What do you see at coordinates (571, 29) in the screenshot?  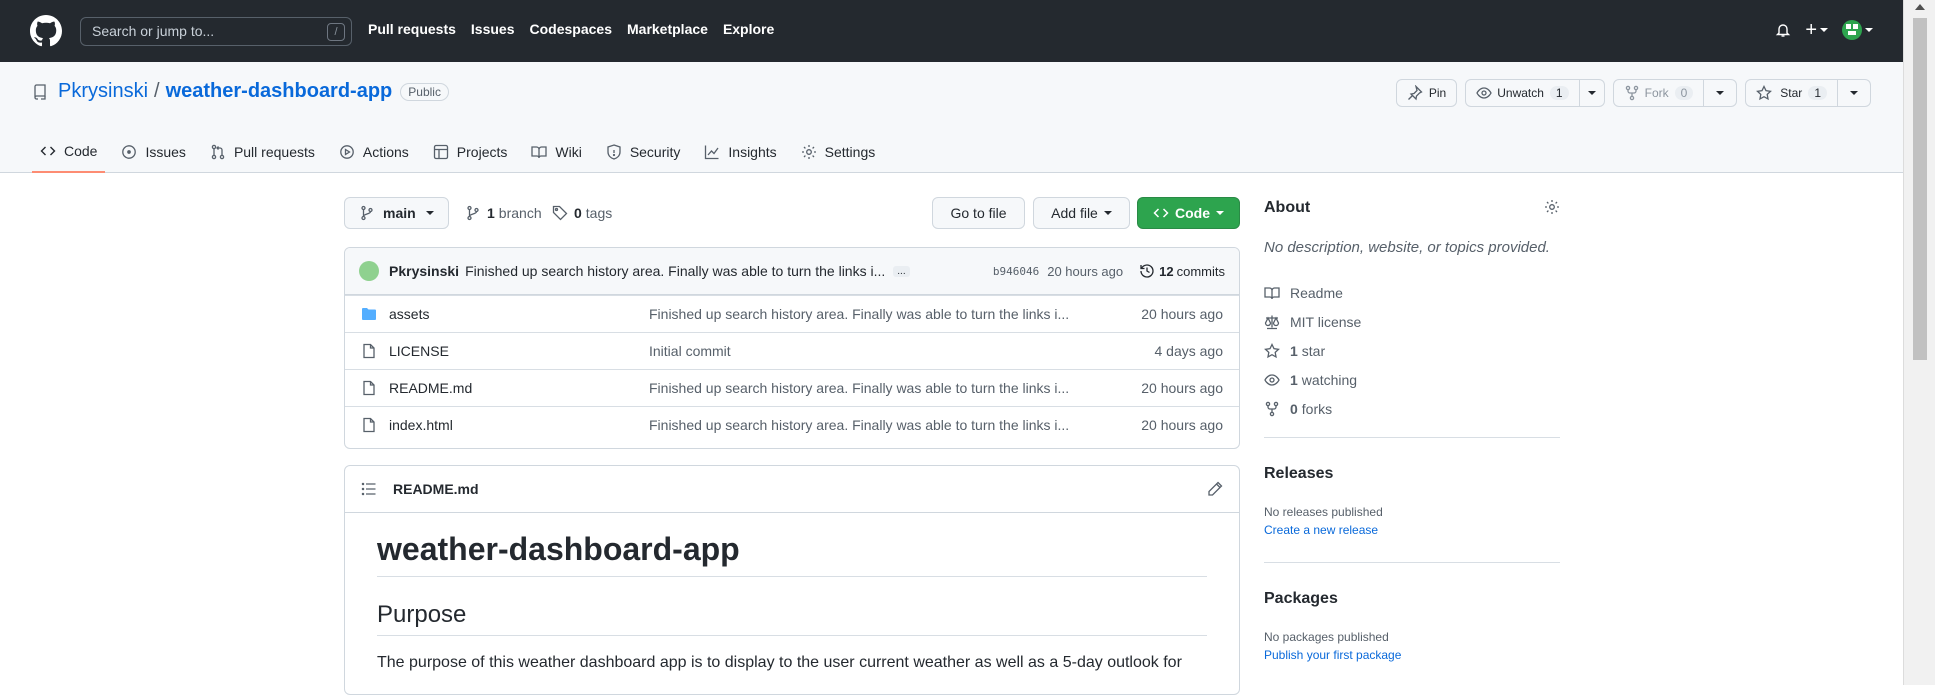 I see `nav-codespaces: Codespaces` at bounding box center [571, 29].